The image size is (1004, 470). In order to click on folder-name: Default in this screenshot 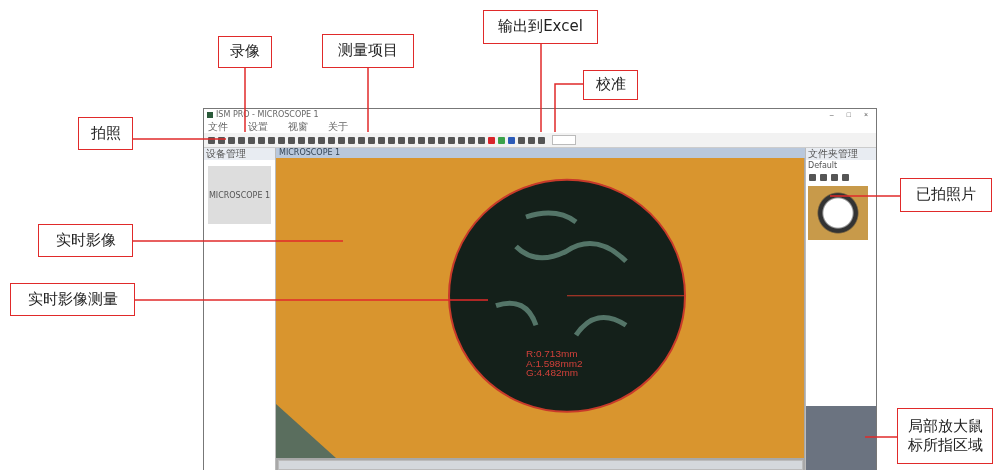, I will do `click(823, 165)`.